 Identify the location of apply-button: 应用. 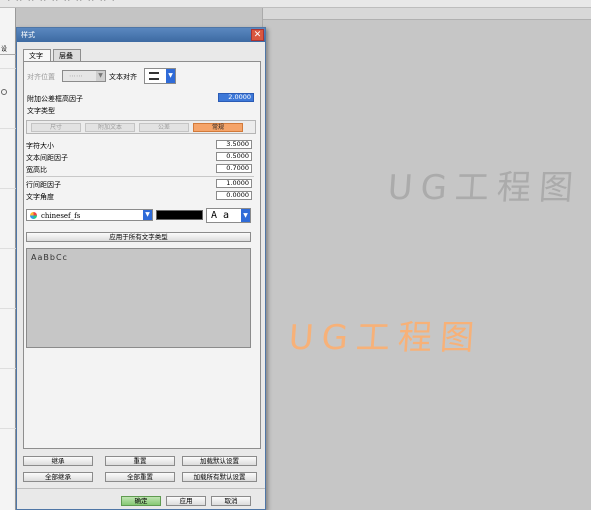
(186, 501).